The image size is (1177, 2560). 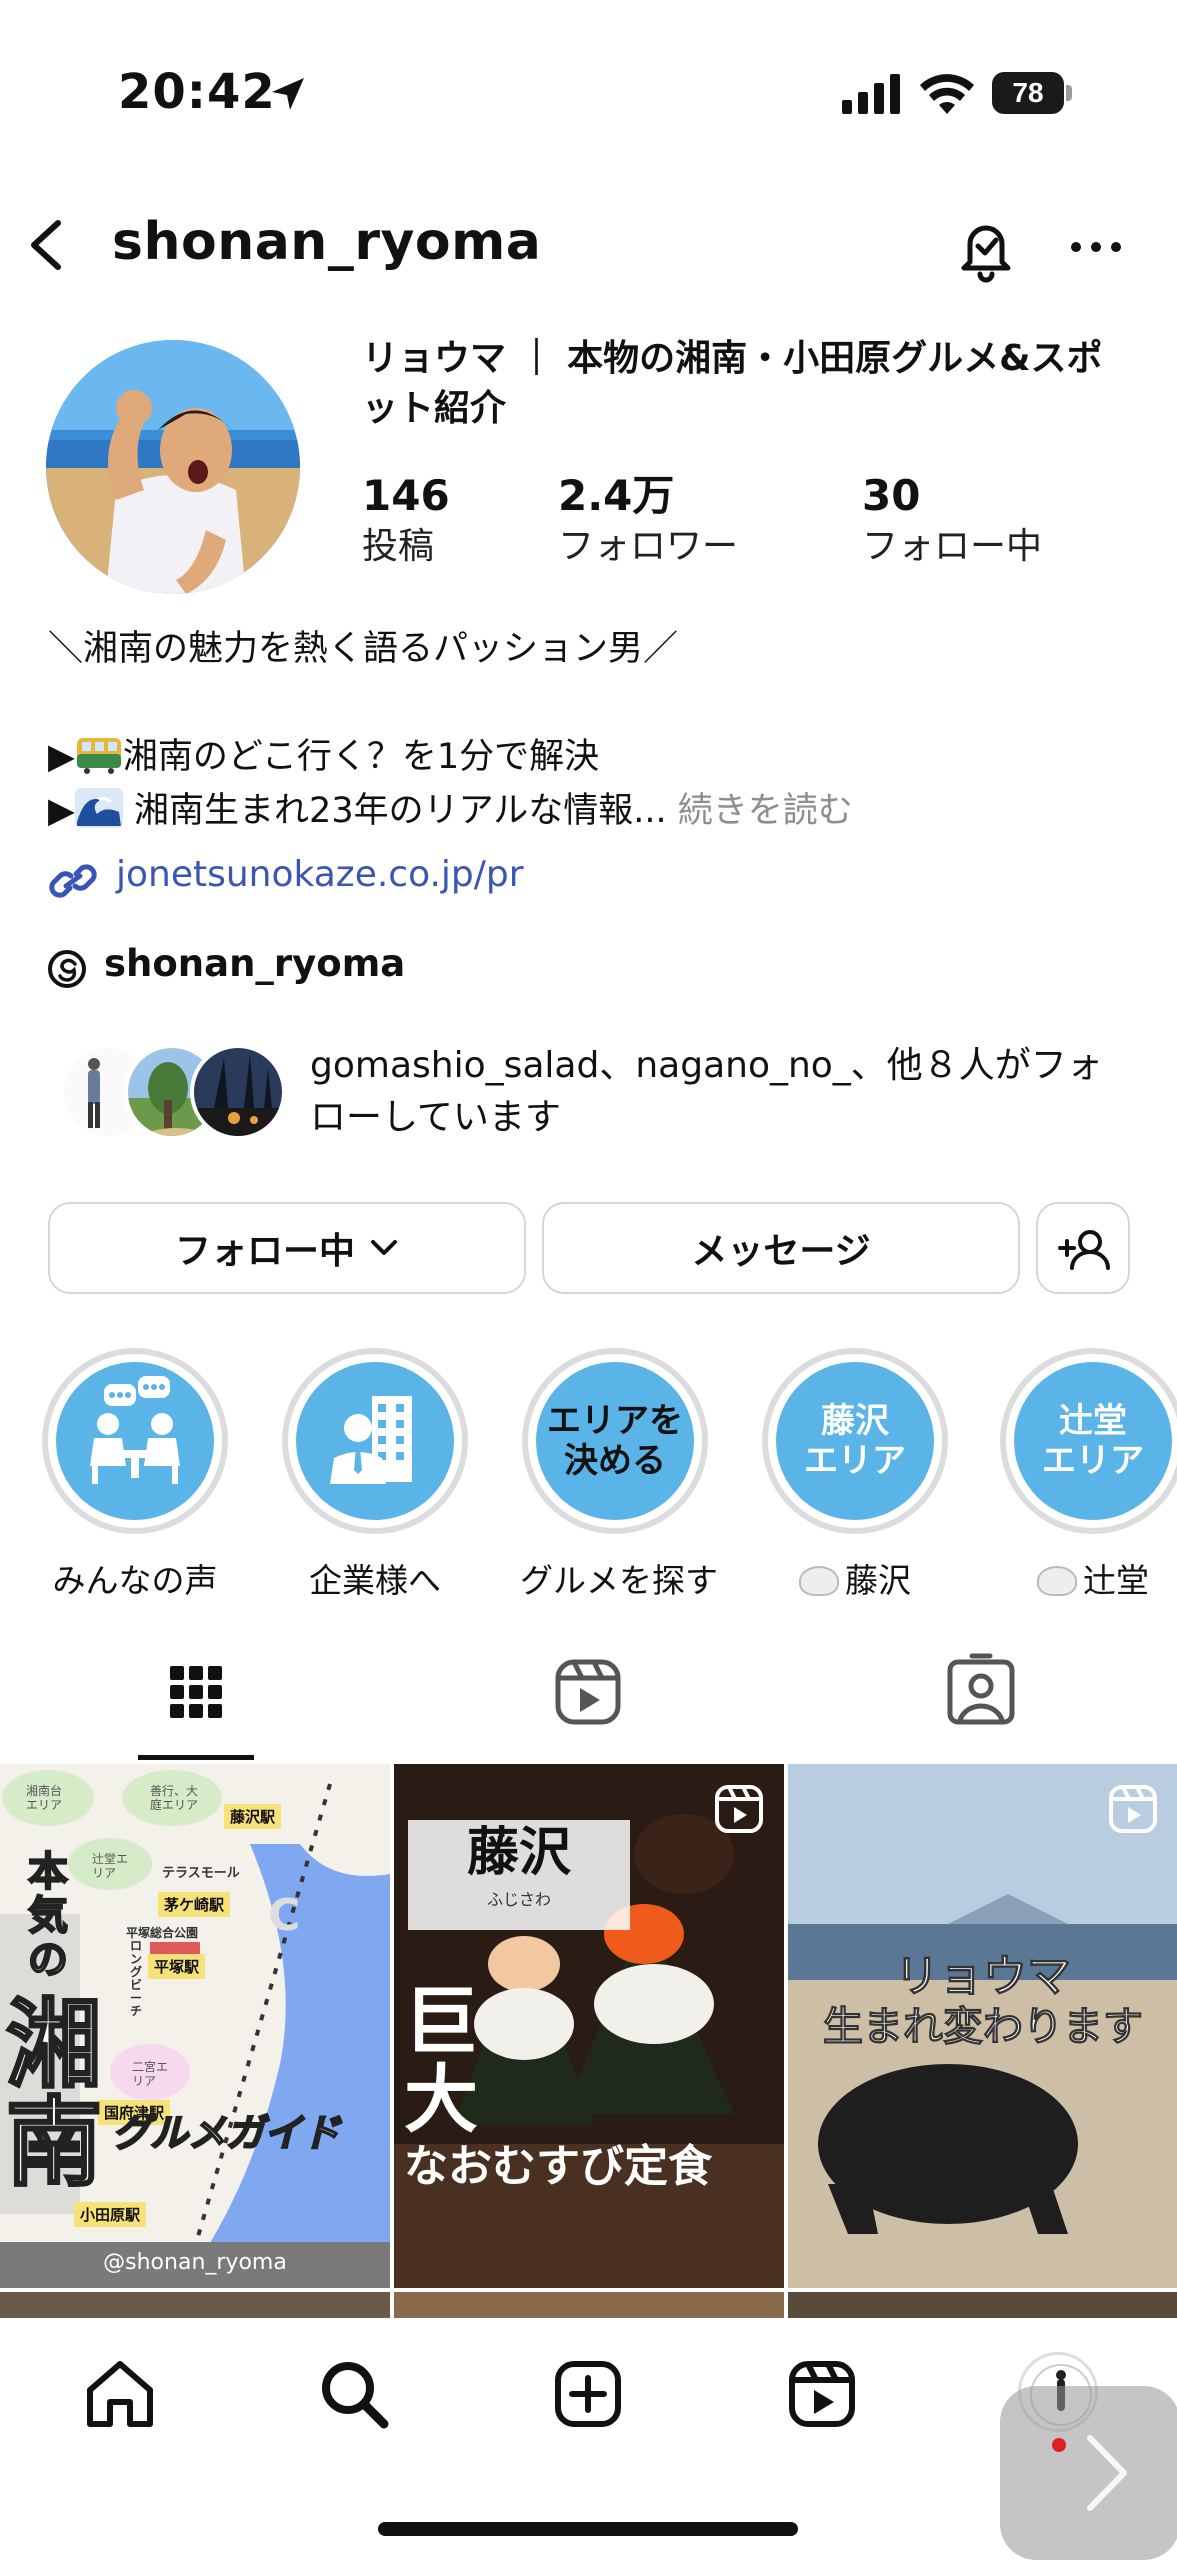 What do you see at coordinates (986, 248) in the screenshot?
I see `notification-bell-icon` at bounding box center [986, 248].